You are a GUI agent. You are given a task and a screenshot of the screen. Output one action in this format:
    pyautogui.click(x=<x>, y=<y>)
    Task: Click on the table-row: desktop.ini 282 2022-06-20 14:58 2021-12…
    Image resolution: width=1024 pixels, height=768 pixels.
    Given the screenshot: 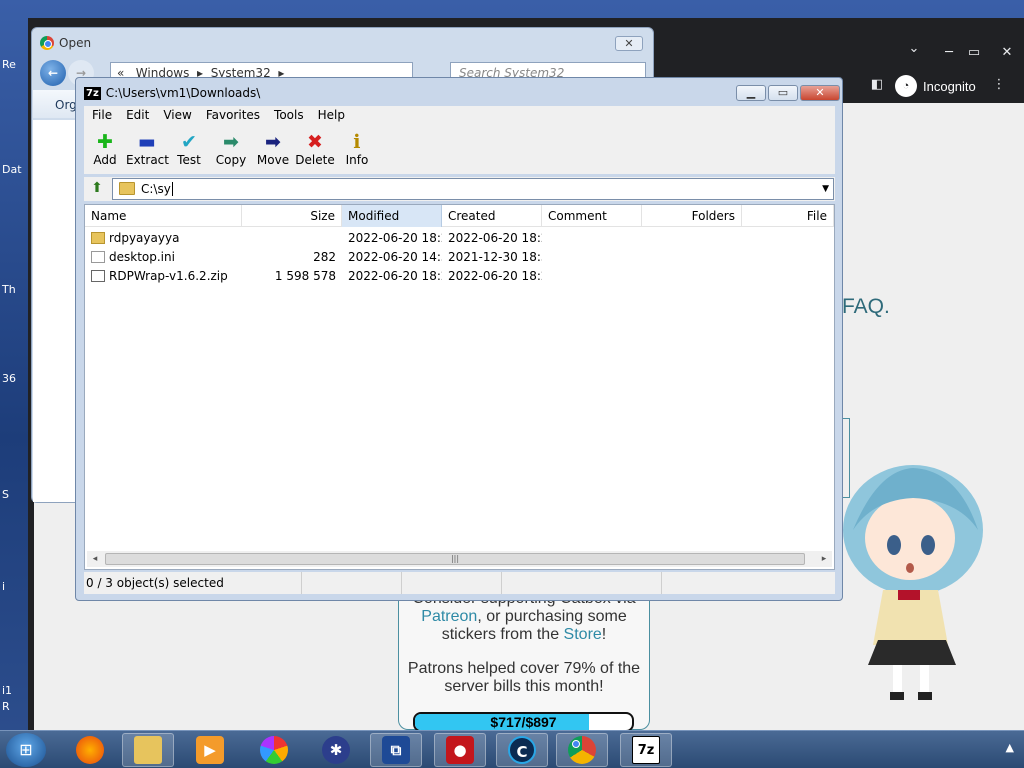 What is the action you would take?
    pyautogui.click(x=459, y=257)
    